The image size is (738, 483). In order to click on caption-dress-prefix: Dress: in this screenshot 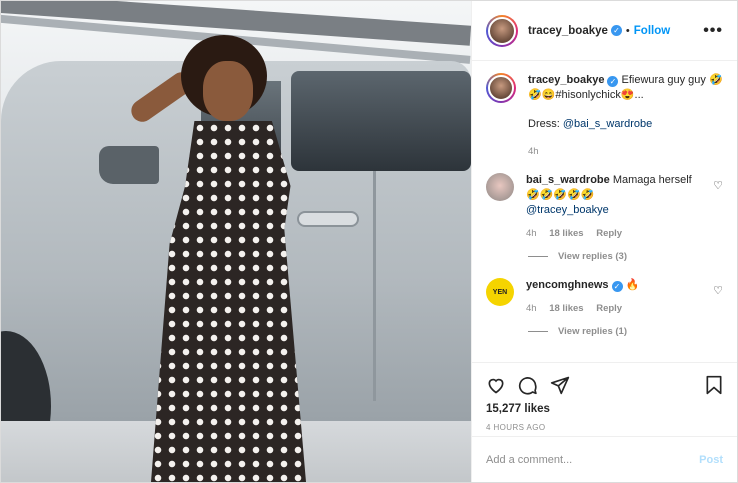, I will do `click(545, 124)`.